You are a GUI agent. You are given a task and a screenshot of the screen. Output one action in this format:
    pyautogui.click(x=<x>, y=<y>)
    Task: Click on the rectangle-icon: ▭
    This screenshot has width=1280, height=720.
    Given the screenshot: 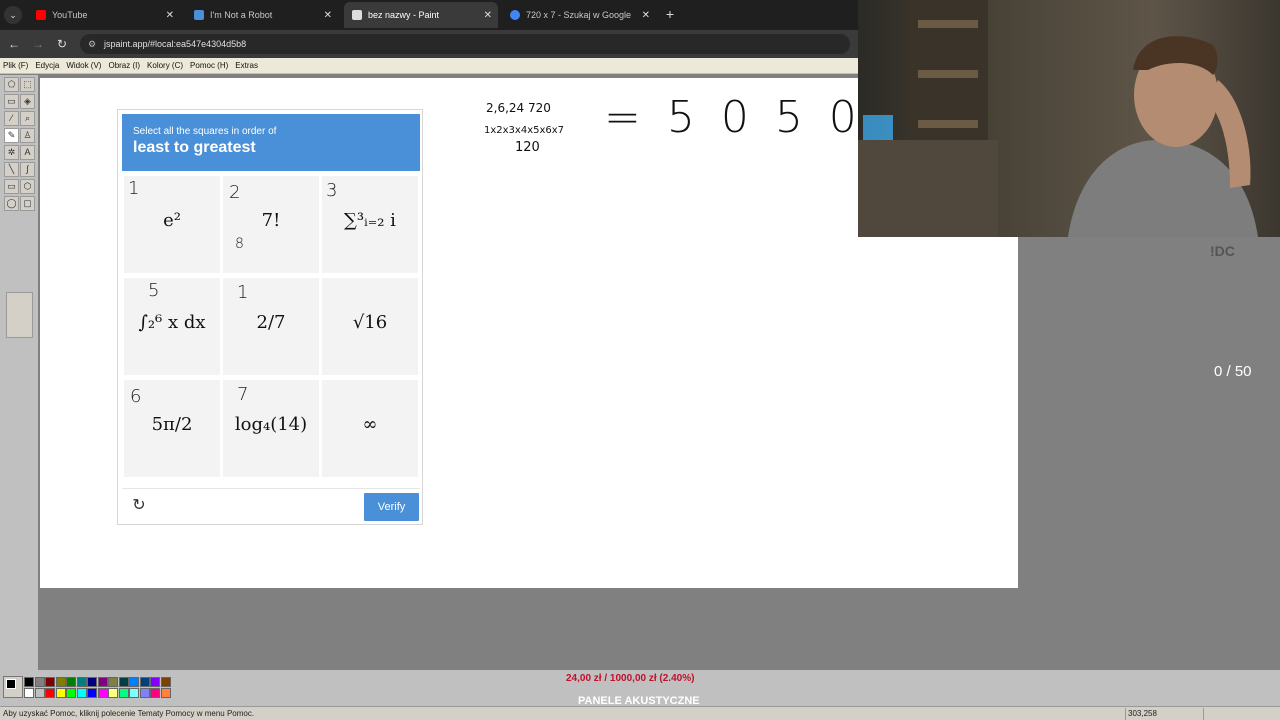 What is the action you would take?
    pyautogui.click(x=11, y=186)
    